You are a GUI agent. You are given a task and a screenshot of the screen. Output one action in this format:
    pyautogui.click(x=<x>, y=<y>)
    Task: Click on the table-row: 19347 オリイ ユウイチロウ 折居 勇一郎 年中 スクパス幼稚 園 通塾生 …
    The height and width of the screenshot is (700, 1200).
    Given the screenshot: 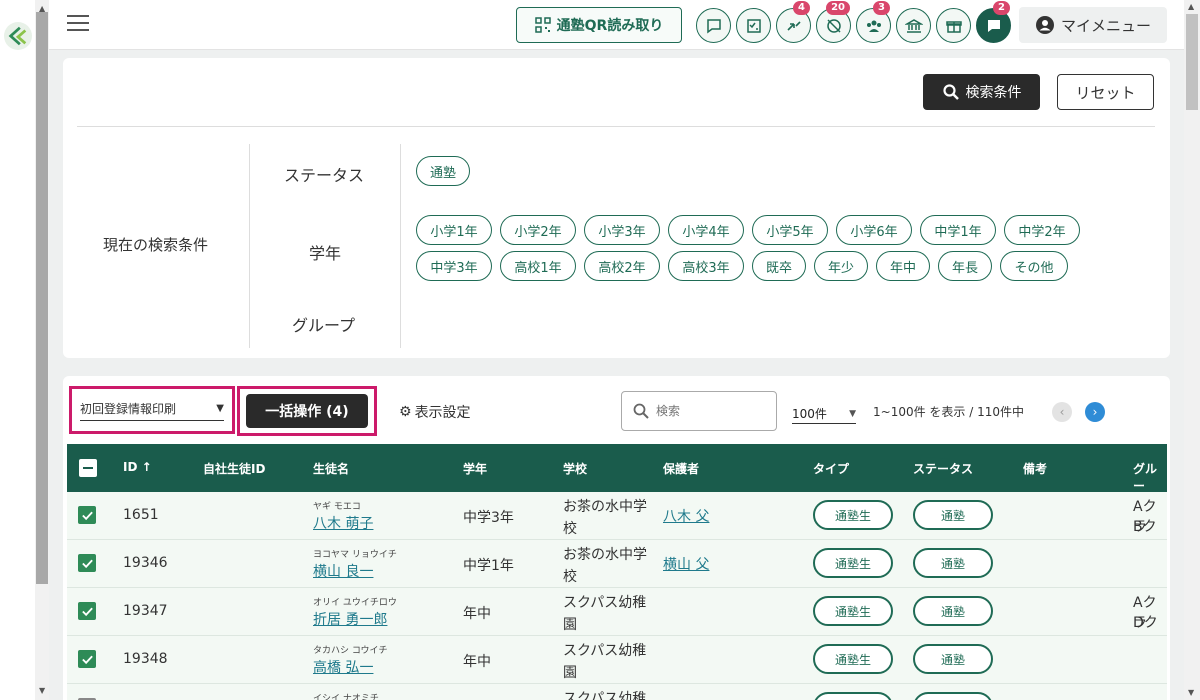 What is the action you would take?
    pyautogui.click(x=617, y=619)
    